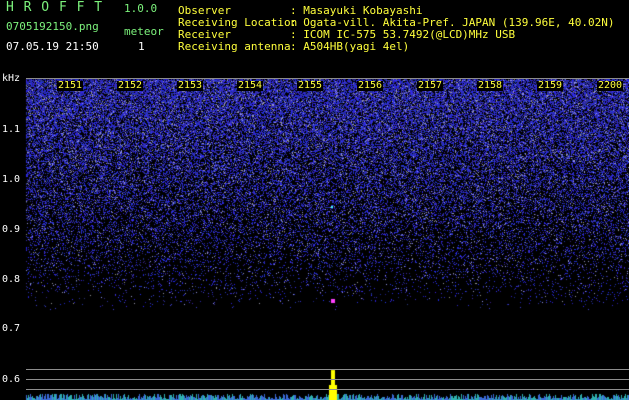 The image size is (629, 400). Describe the element at coordinates (11, 379) in the screenshot. I see `y-tick-label: 0.6` at that location.